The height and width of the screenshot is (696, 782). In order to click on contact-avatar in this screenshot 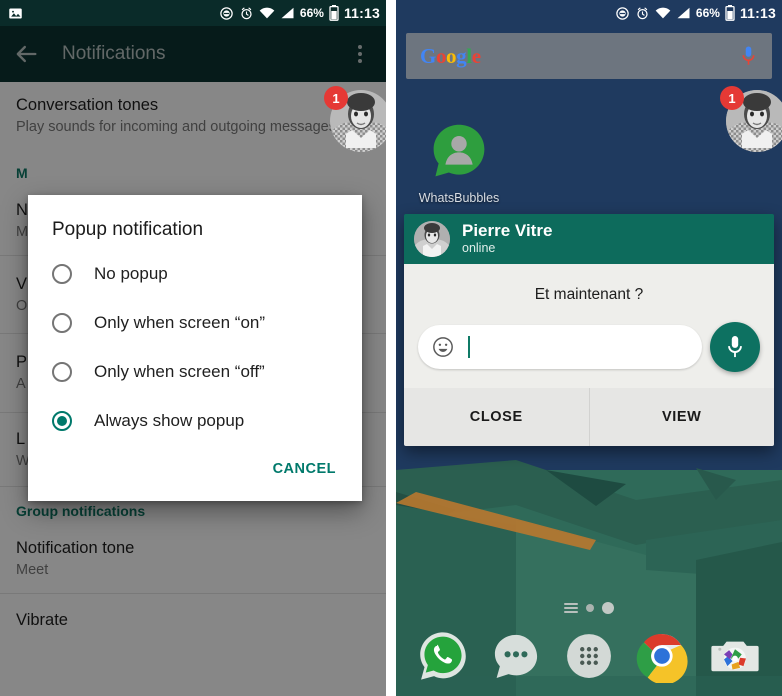, I will do `click(432, 239)`.